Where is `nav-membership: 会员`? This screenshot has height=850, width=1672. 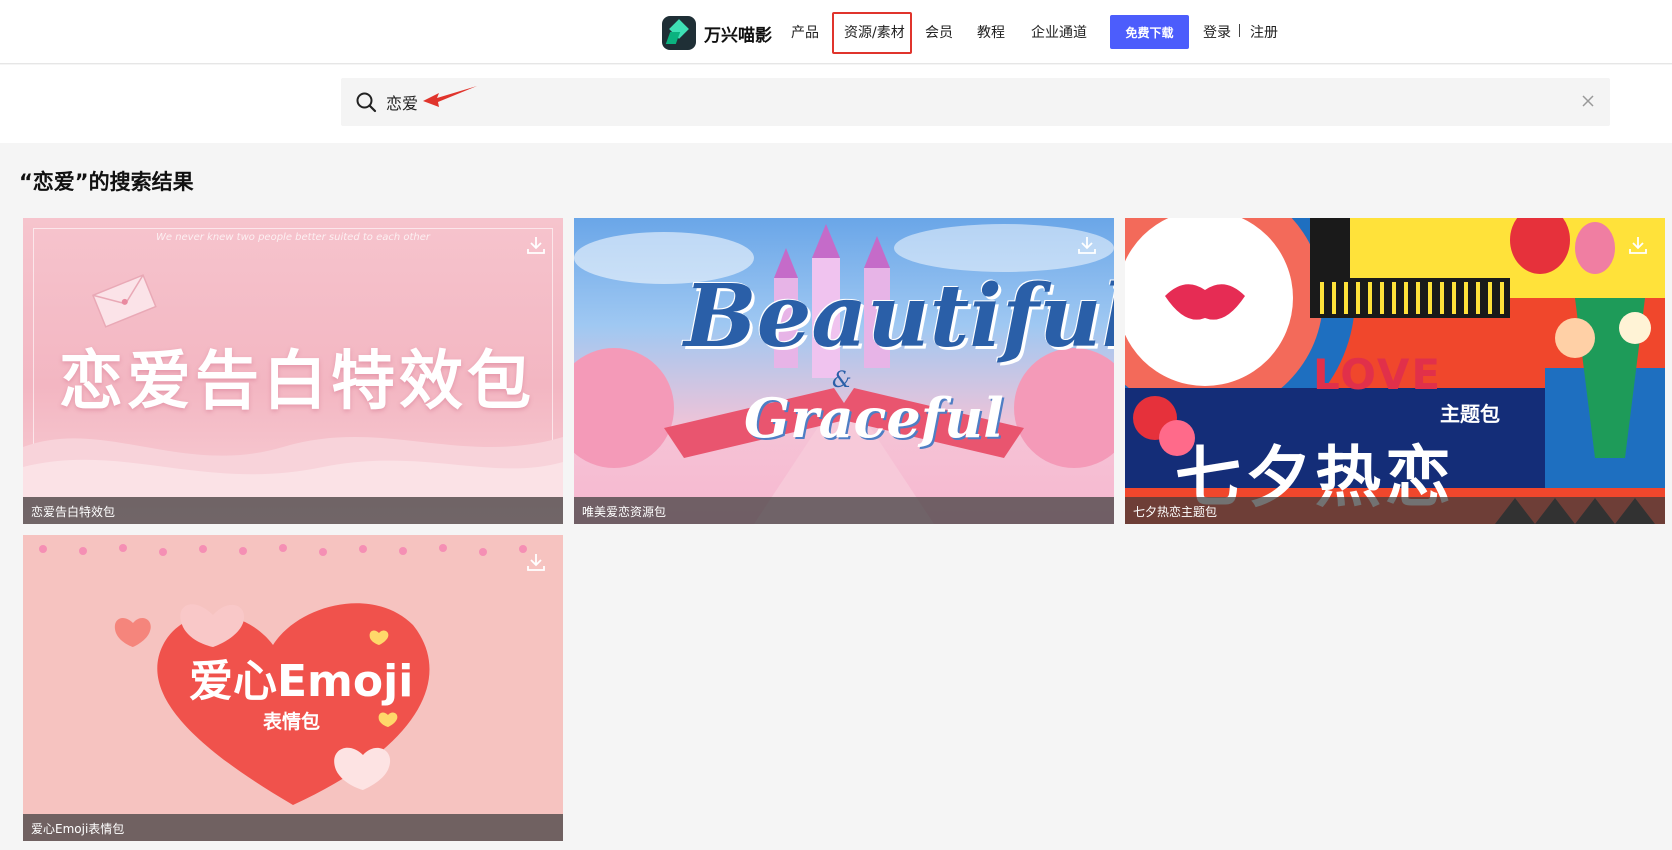
nav-membership: 会员 is located at coordinates (939, 32).